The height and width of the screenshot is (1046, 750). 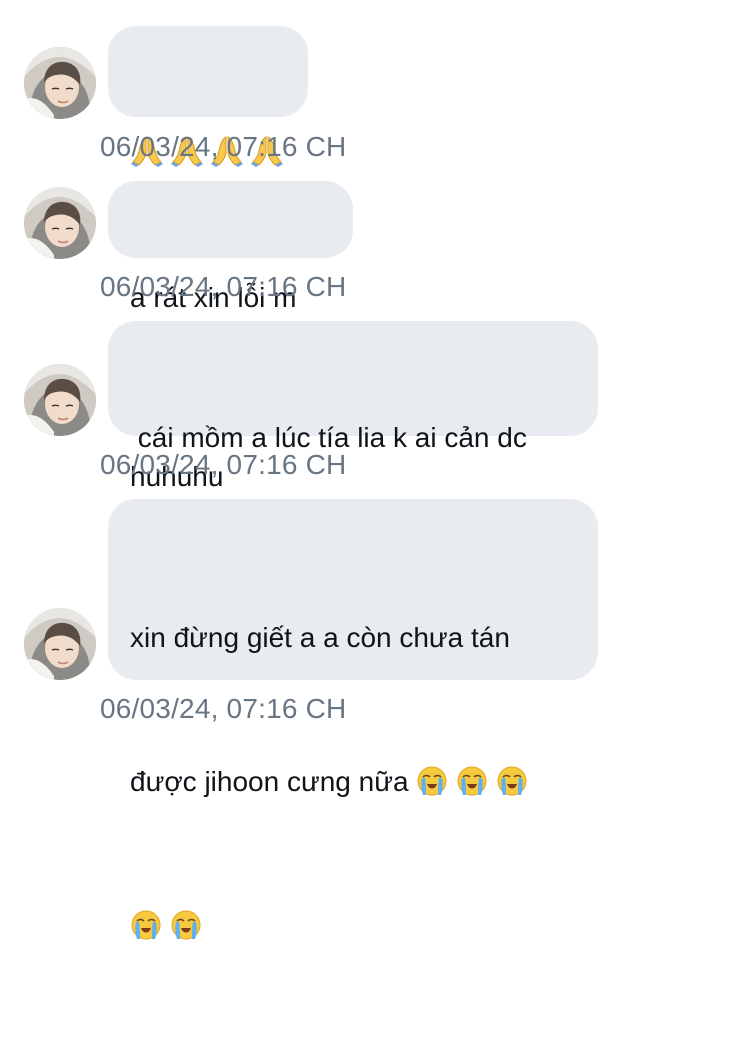 I want to click on message-bubble: cái mồm a lúc tía lia k ai cản dc huhuhu, so click(x=353, y=406).